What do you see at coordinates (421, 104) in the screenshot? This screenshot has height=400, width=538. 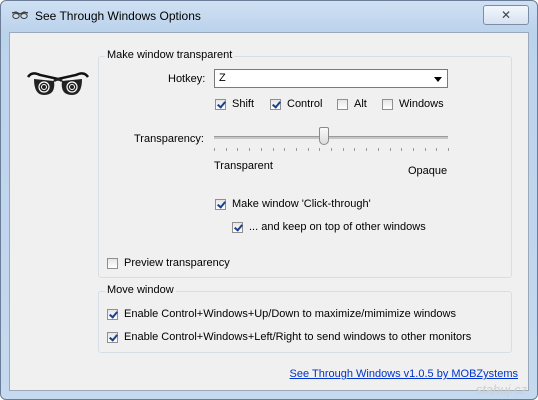 I see `windows-label: Windows` at bounding box center [421, 104].